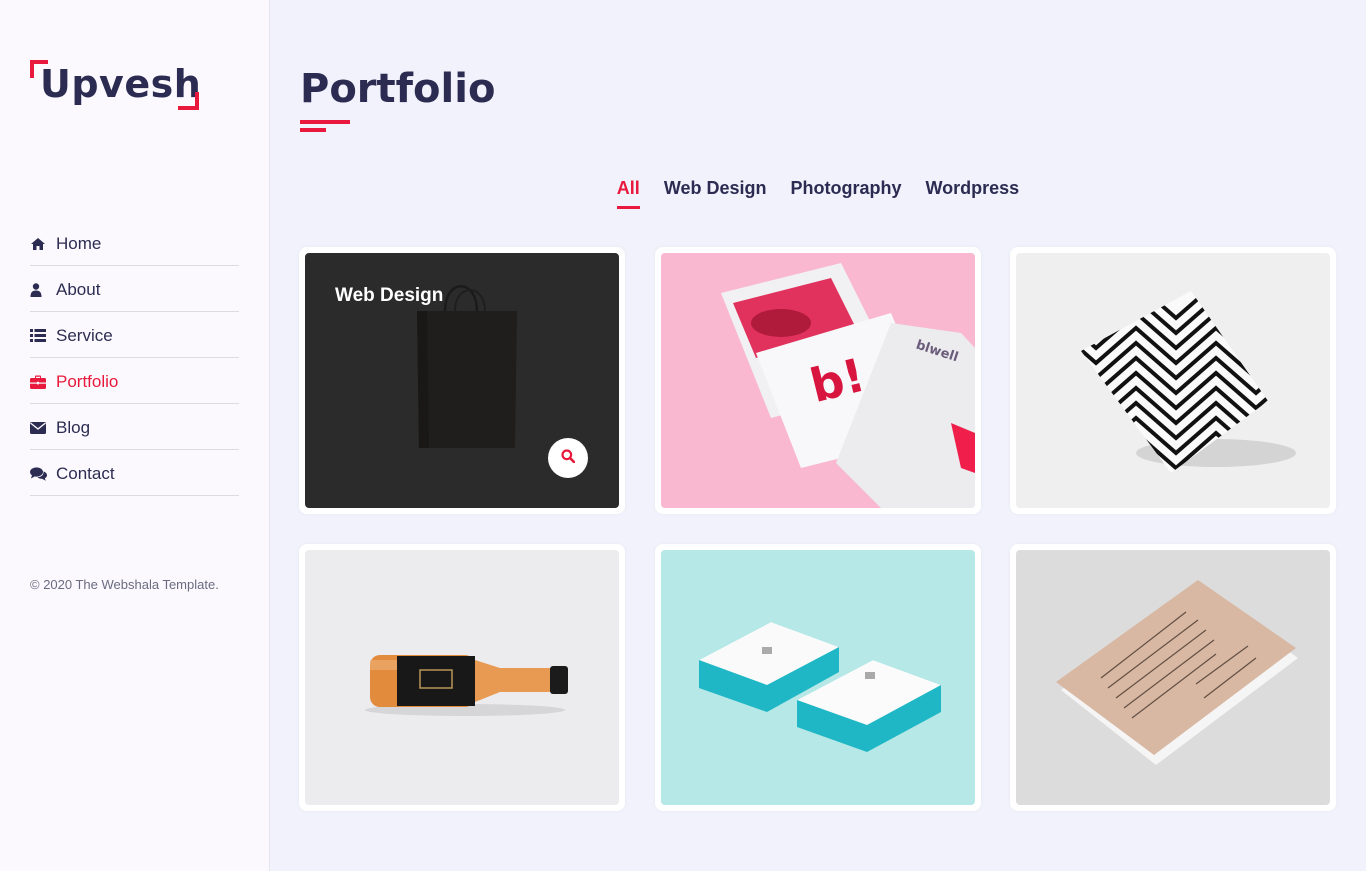 This screenshot has height=871, width=1366. Describe the element at coordinates (43, 244) in the screenshot. I see `home-icon` at that location.